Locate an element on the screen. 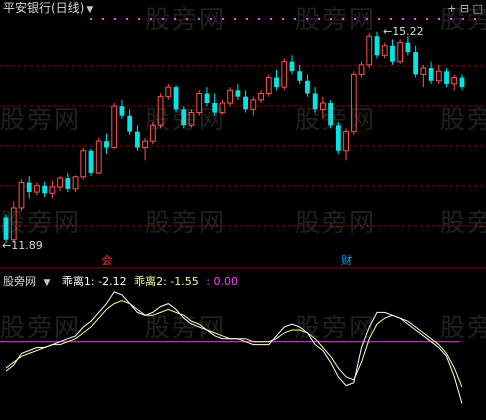 The width and height of the screenshot is (486, 420). high-price-value: 15.22 is located at coordinates (408, 31).